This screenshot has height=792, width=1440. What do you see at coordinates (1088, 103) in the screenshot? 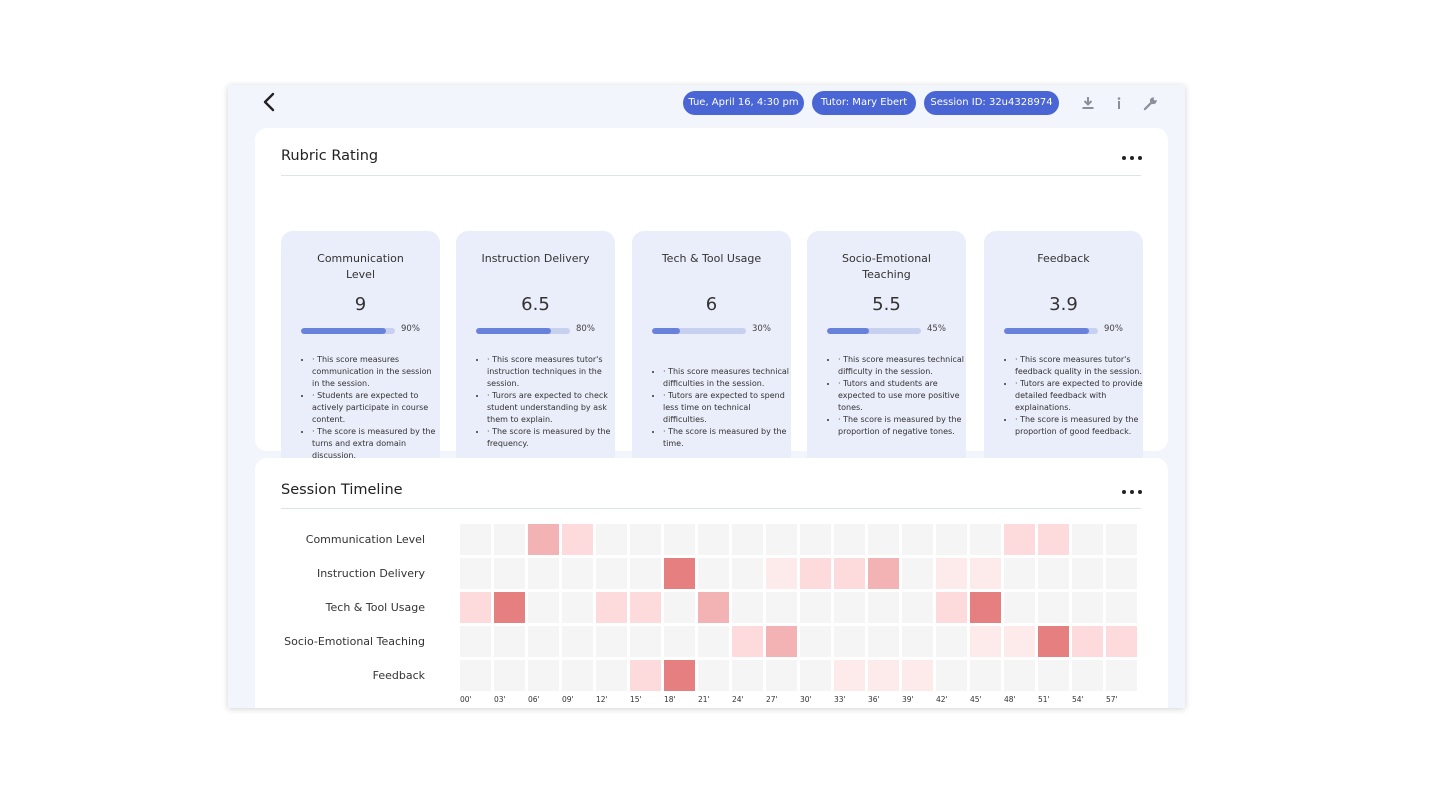
I see `download-icon` at bounding box center [1088, 103].